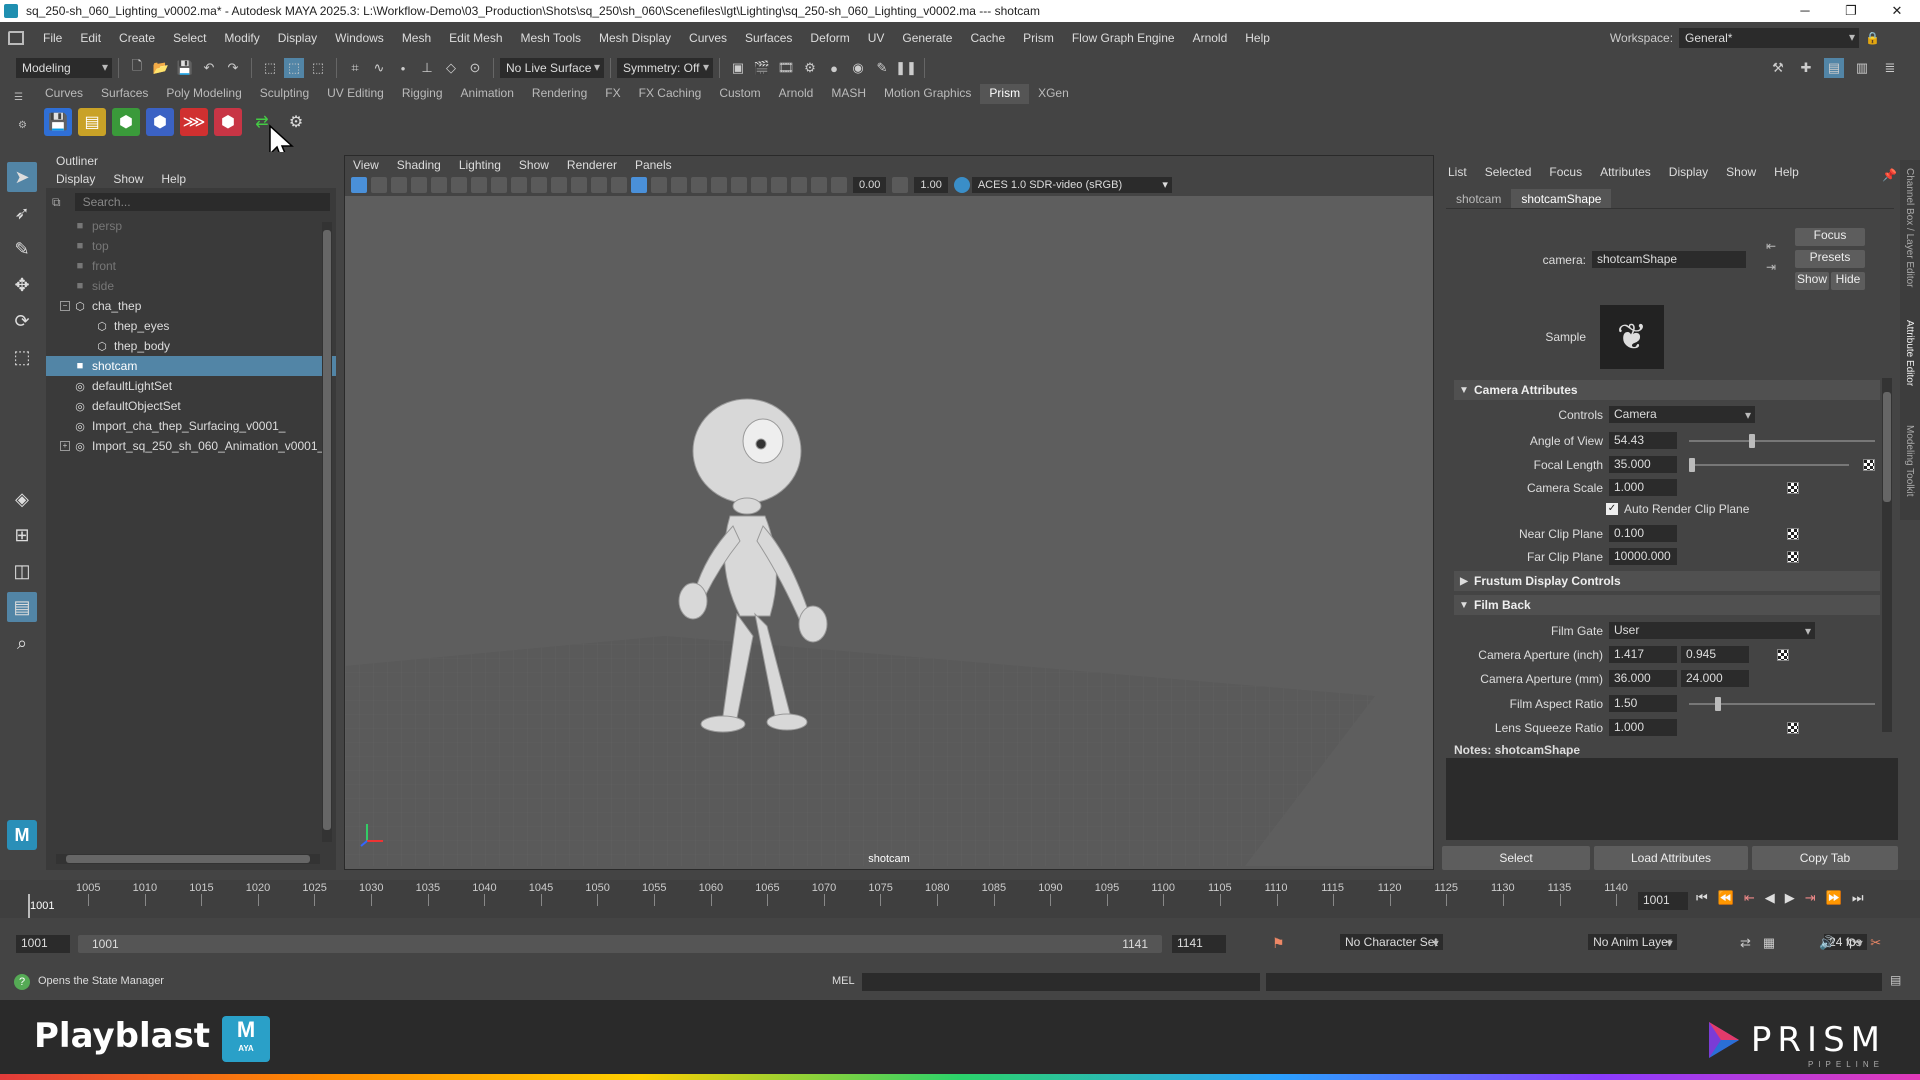 This screenshot has height=1080, width=1920. What do you see at coordinates (191, 266) in the screenshot?
I see `outliner-item: ■ front` at bounding box center [191, 266].